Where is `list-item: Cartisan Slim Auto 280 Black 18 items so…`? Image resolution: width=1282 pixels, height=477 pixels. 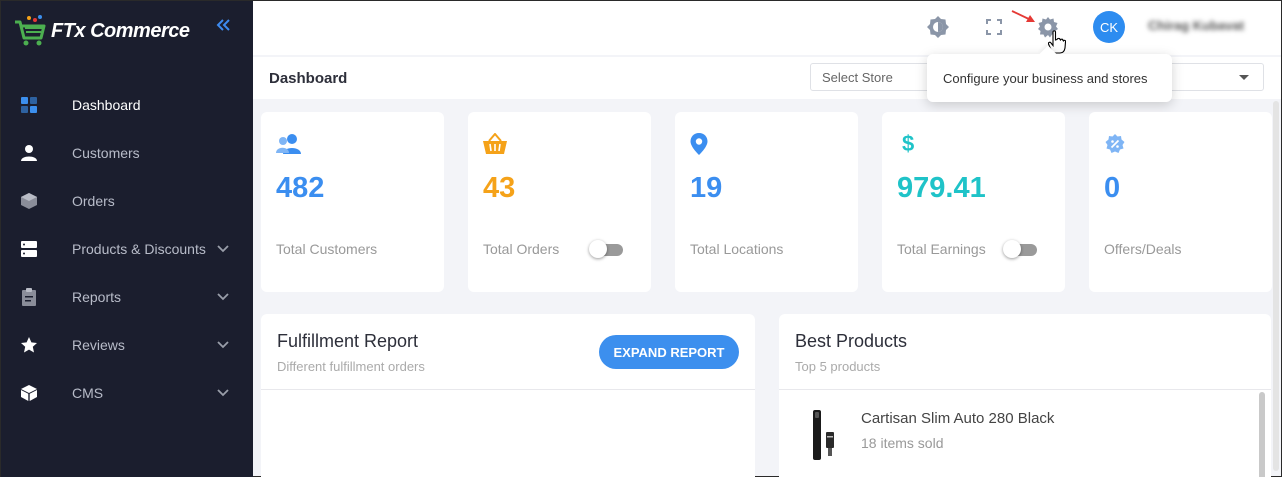 list-item: Cartisan Slim Auto 280 Black 18 items so… is located at coordinates (1019, 436).